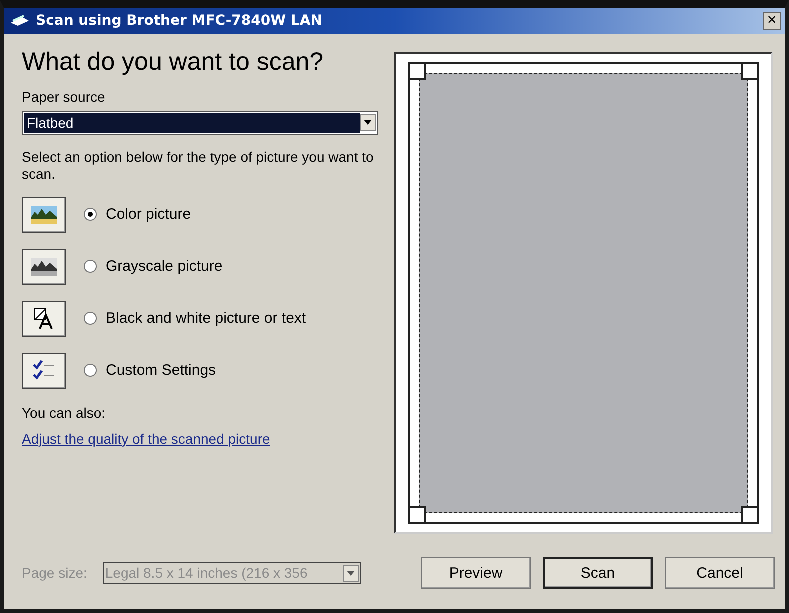 This screenshot has width=789, height=613. I want to click on dialog-heading: What do you want to scan?, so click(173, 62).